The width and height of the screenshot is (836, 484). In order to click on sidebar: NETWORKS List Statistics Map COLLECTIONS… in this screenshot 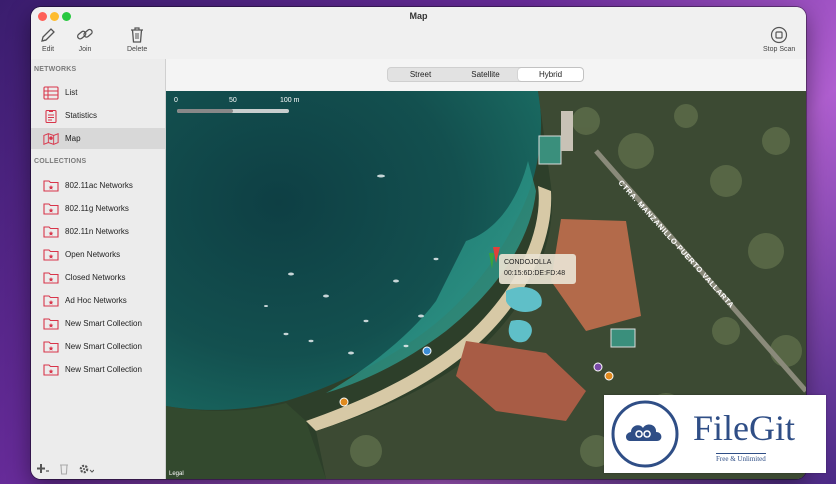, I will do `click(98, 269)`.